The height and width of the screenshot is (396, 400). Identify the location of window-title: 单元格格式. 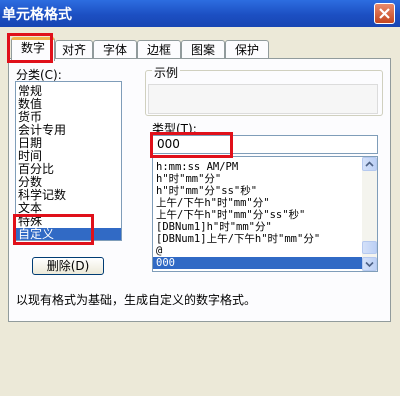
(37, 15).